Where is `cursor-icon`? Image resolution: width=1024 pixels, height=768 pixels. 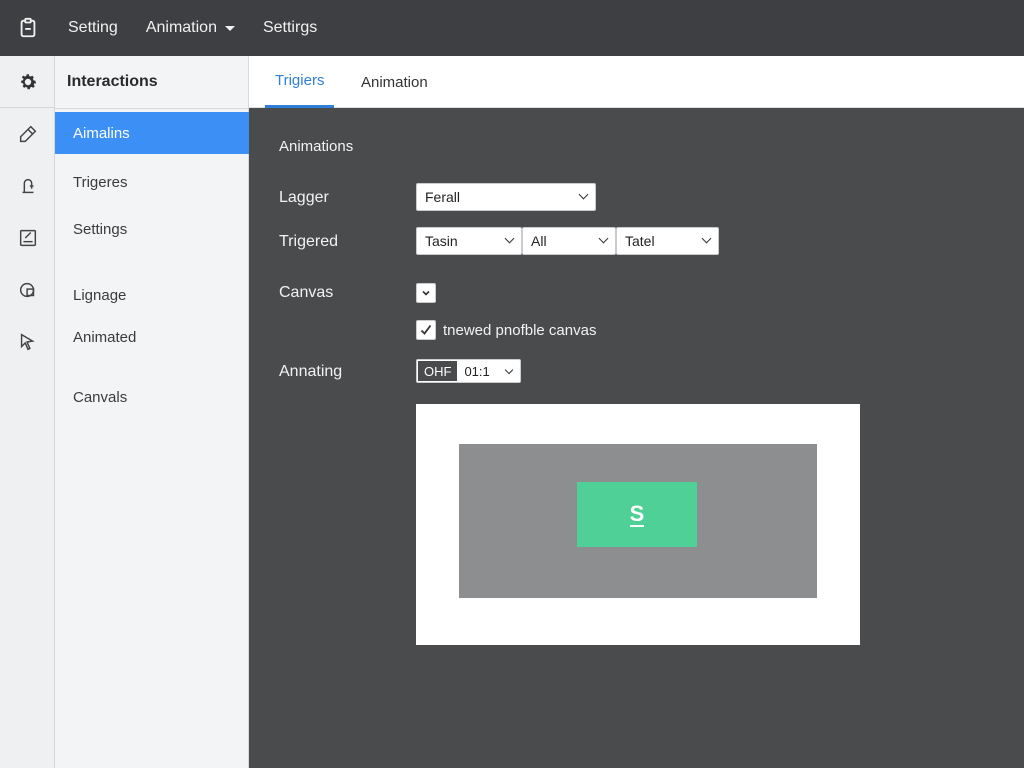
cursor-icon is located at coordinates (27, 342).